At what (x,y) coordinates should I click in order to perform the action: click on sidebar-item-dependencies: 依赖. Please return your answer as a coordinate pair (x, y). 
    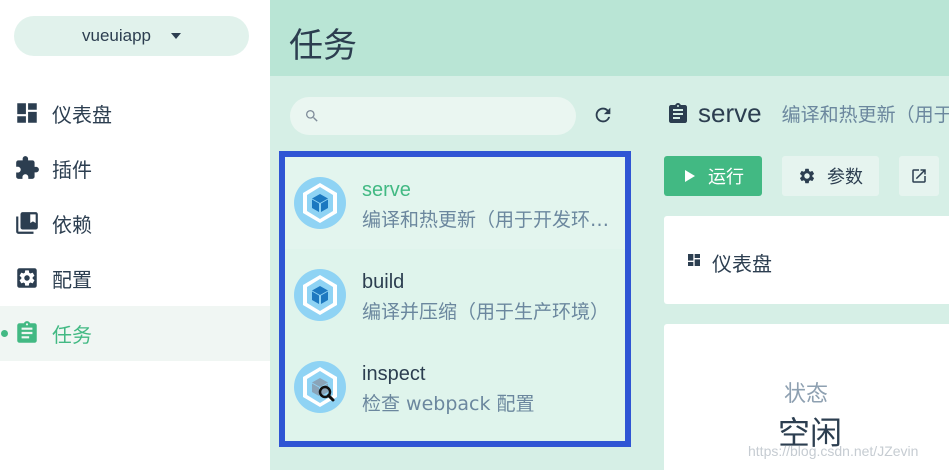
    Looking at the image, I should click on (135, 223).